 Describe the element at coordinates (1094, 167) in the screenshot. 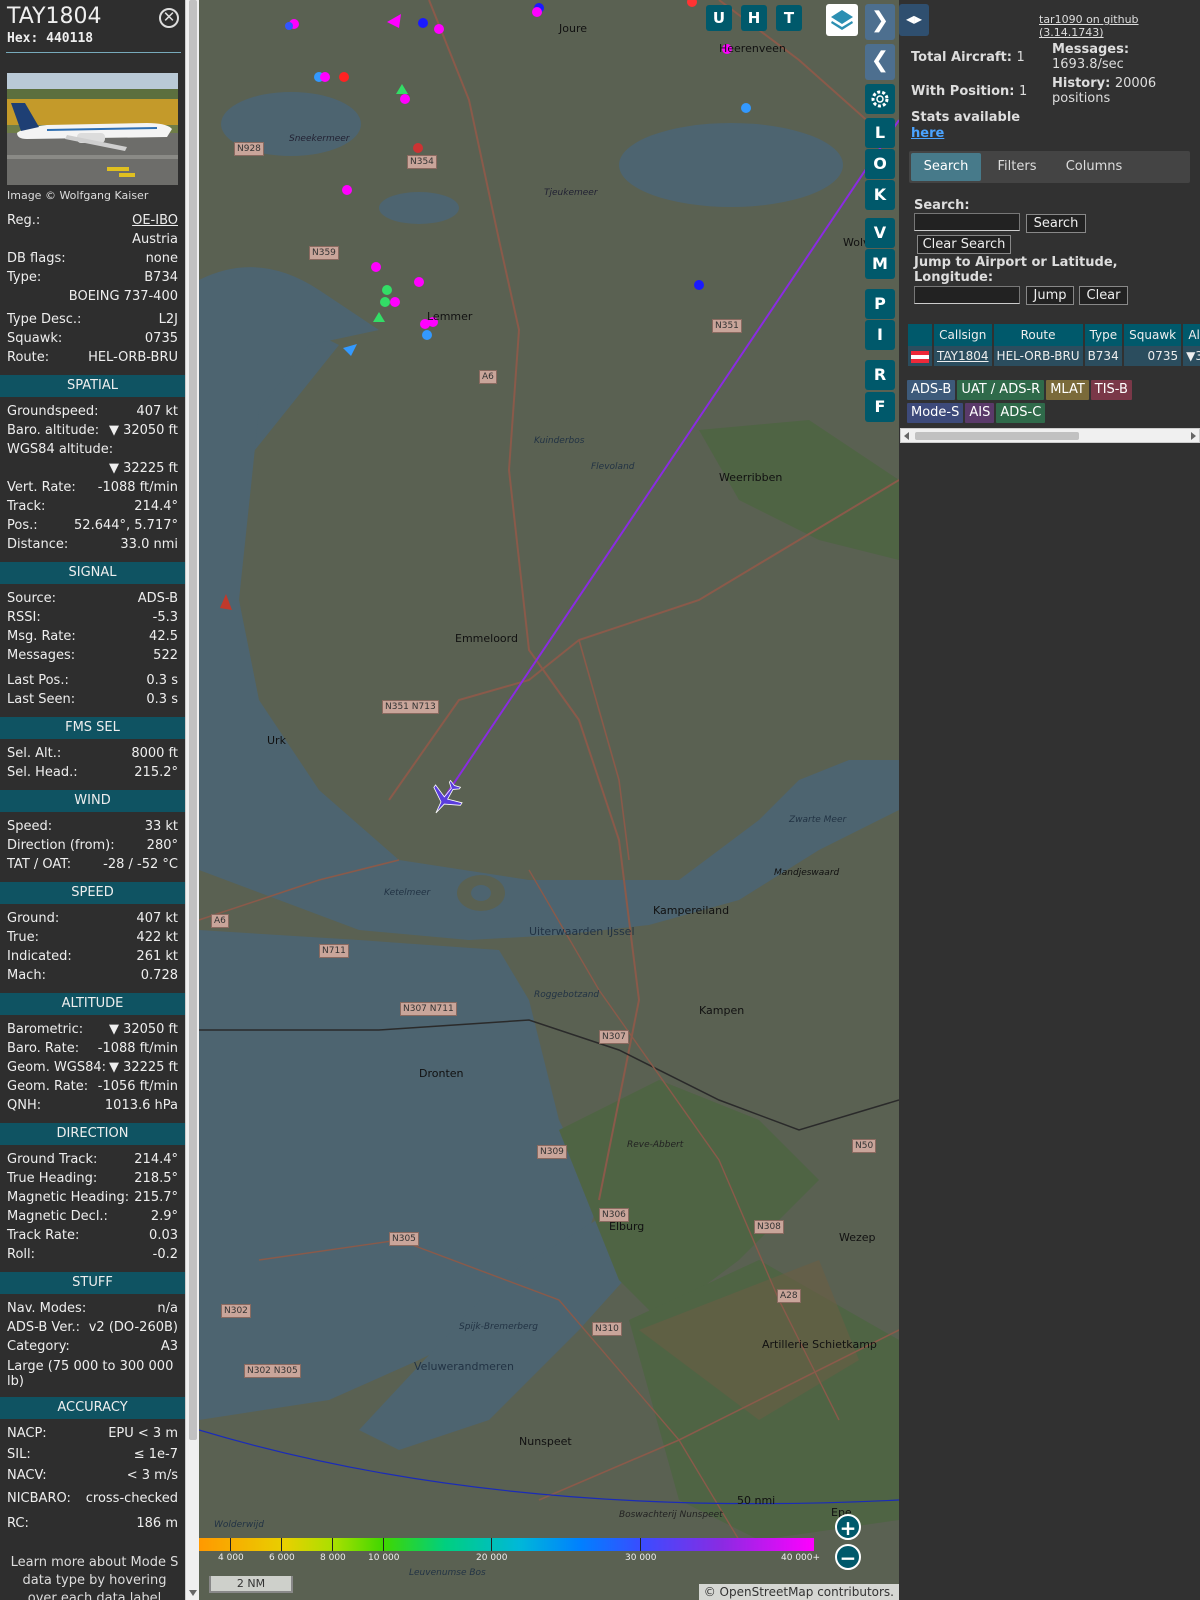

I see `tab-columns: Columns` at that location.